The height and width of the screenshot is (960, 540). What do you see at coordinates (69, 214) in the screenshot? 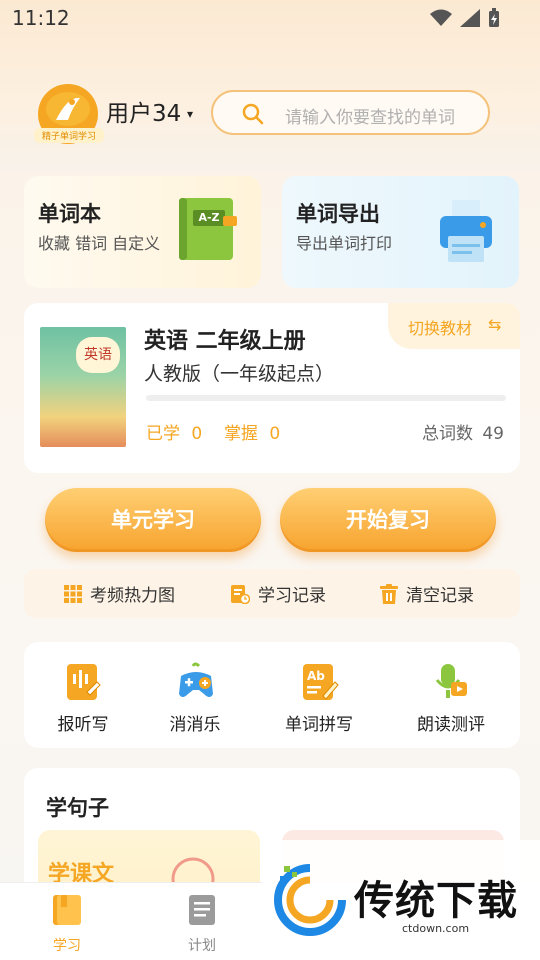
I see `vocab-card-title: 单词本` at bounding box center [69, 214].